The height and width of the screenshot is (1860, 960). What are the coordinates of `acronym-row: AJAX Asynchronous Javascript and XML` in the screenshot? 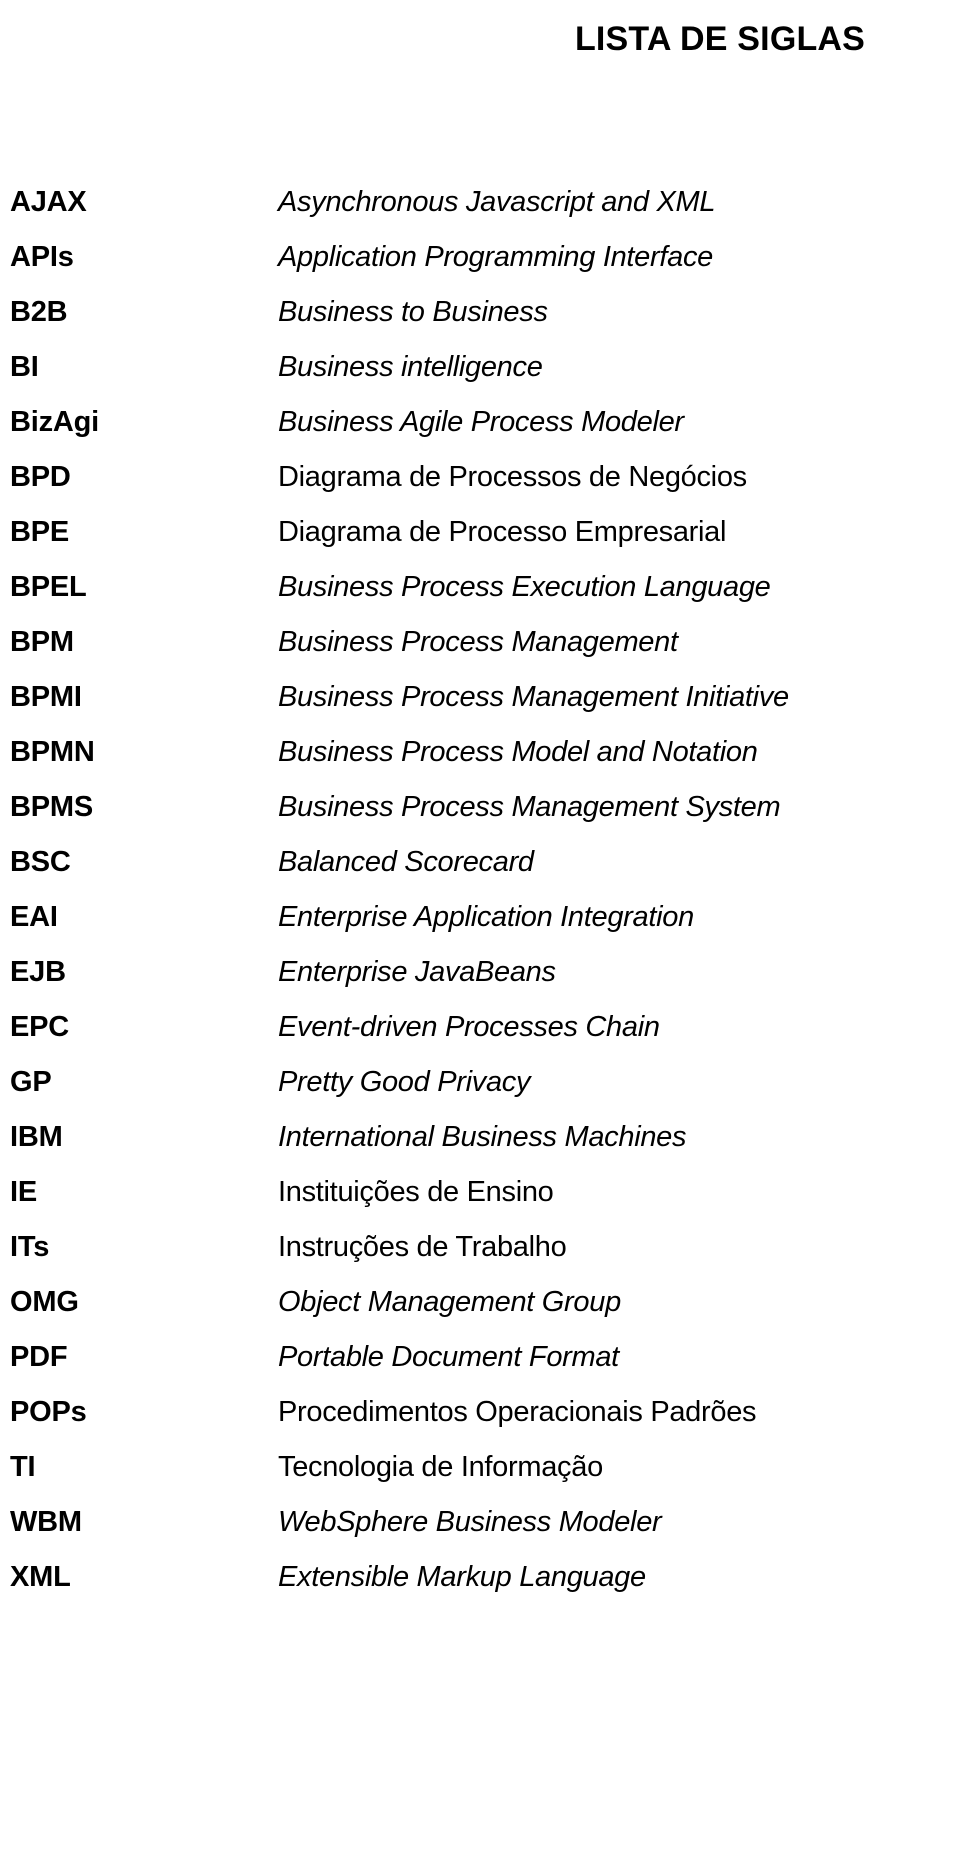 It's located at (480, 202).